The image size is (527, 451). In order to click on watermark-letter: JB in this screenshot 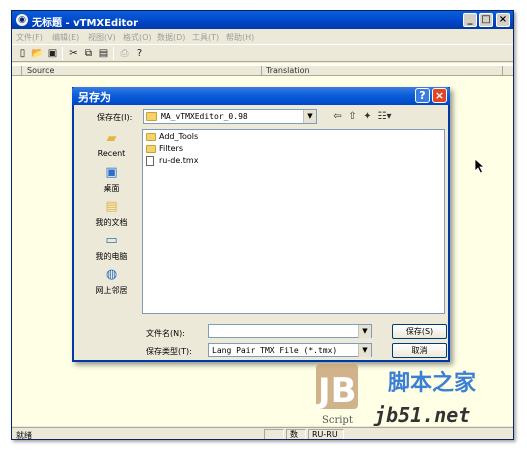, I will do `click(336, 391)`.